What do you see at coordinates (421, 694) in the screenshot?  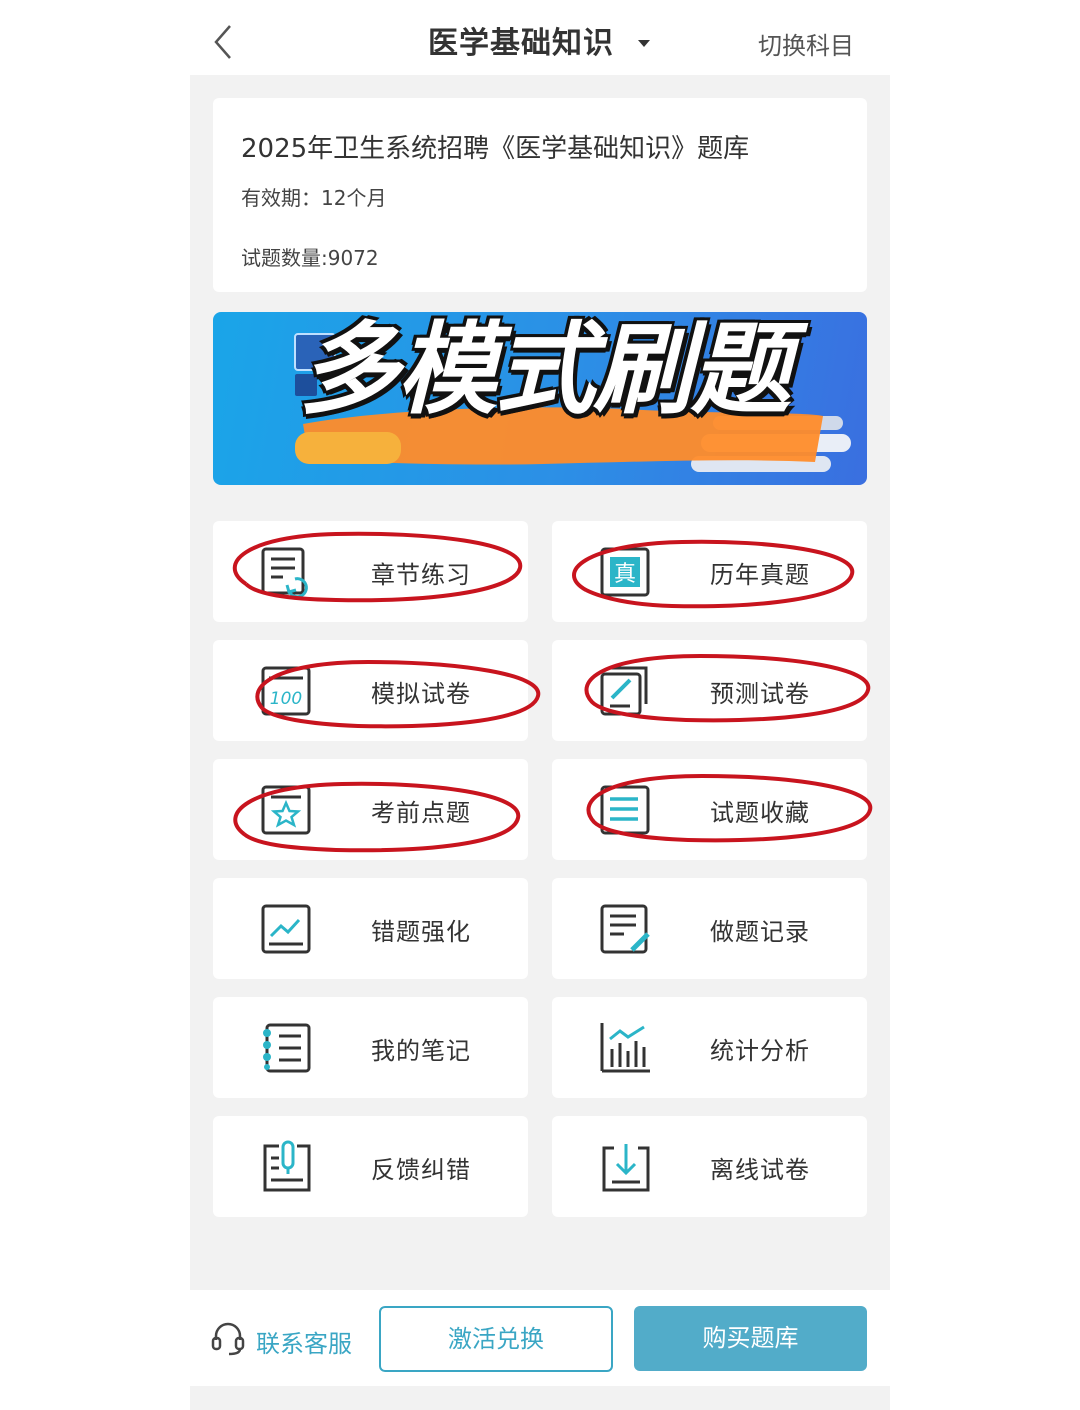 I see `menu-item-label: 模拟试卷` at bounding box center [421, 694].